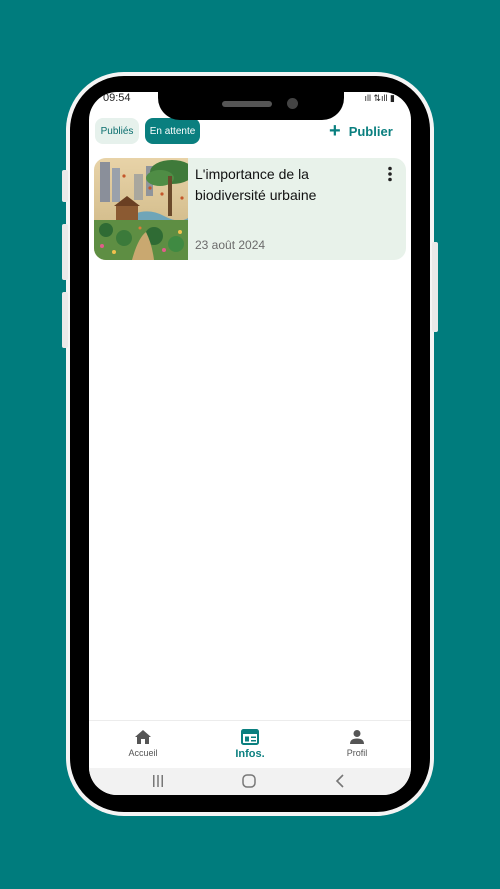 The image size is (500, 889). What do you see at coordinates (143, 737) in the screenshot?
I see `home-icon` at bounding box center [143, 737].